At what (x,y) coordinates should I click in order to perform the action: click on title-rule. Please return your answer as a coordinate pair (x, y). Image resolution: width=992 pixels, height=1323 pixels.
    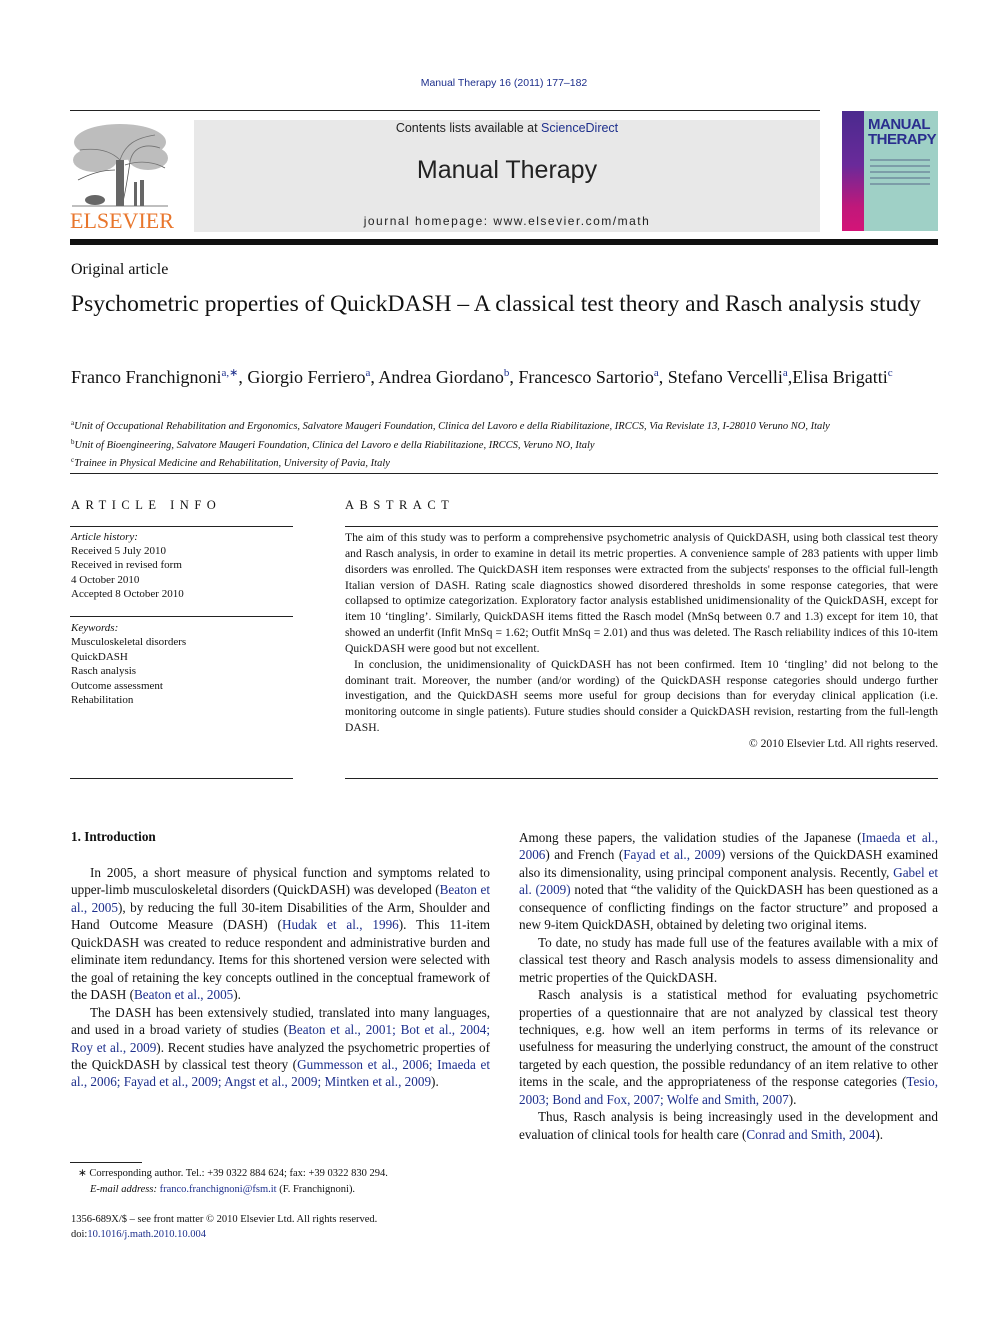
    Looking at the image, I should click on (504, 473).